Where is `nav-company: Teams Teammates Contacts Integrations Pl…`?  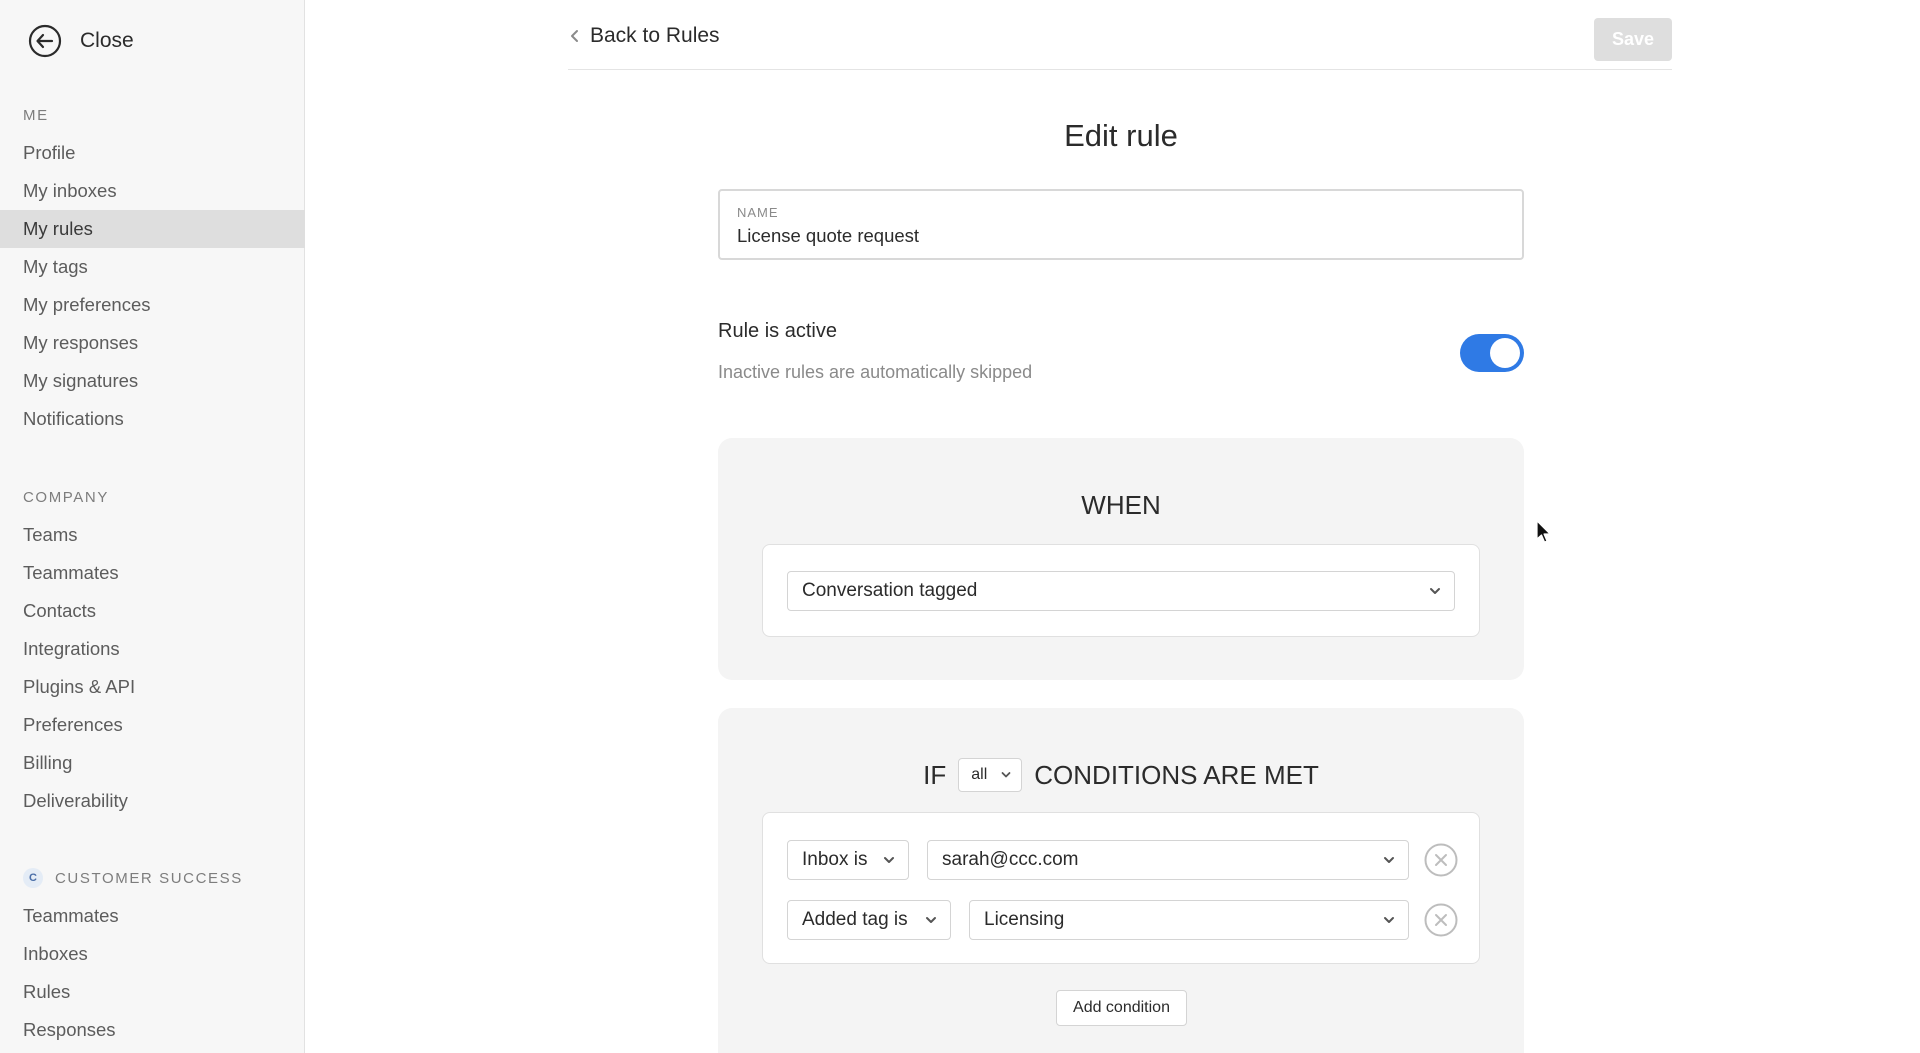
nav-company: Teams Teammates Contacts Integrations Pl… is located at coordinates (152, 668).